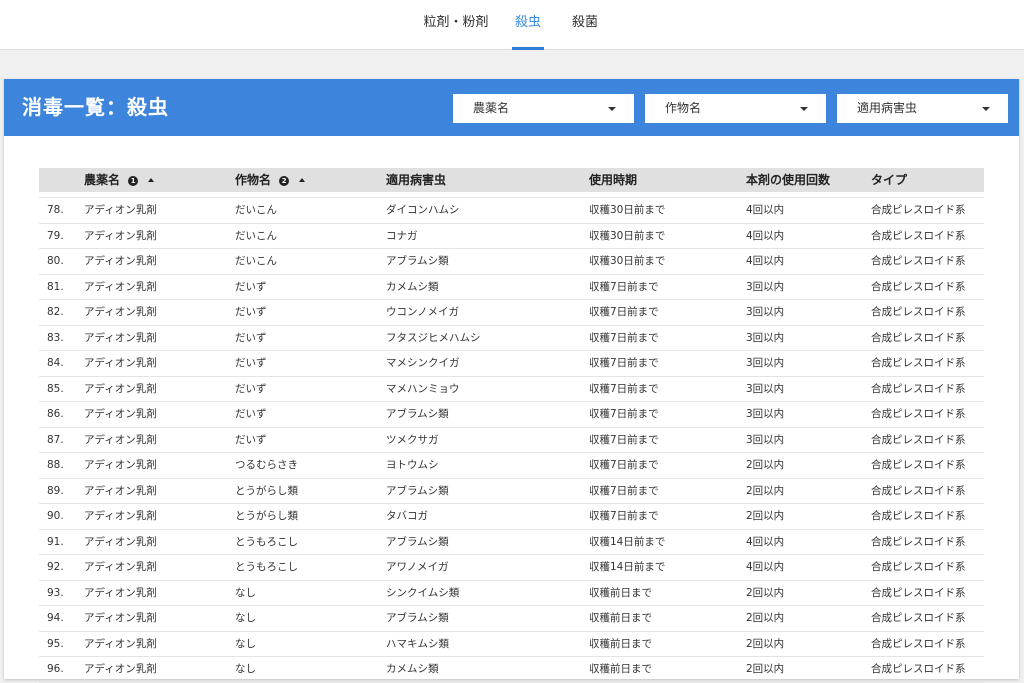 The image size is (1024, 683). What do you see at coordinates (887, 108) in the screenshot?
I see `dropdown-label: 適用病害虫` at bounding box center [887, 108].